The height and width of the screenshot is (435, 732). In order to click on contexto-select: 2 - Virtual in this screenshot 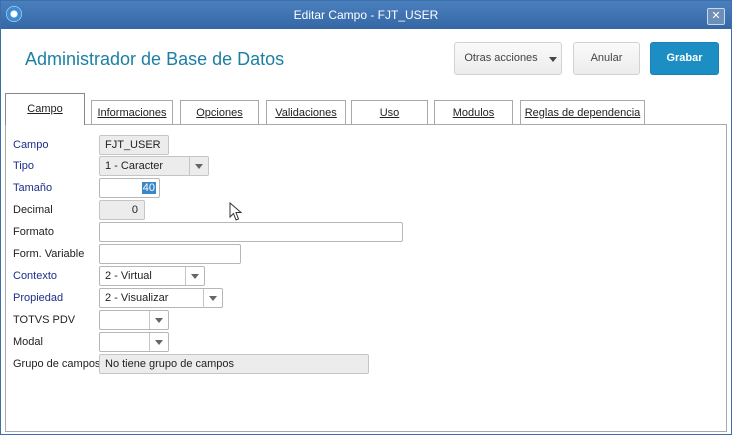, I will do `click(152, 276)`.